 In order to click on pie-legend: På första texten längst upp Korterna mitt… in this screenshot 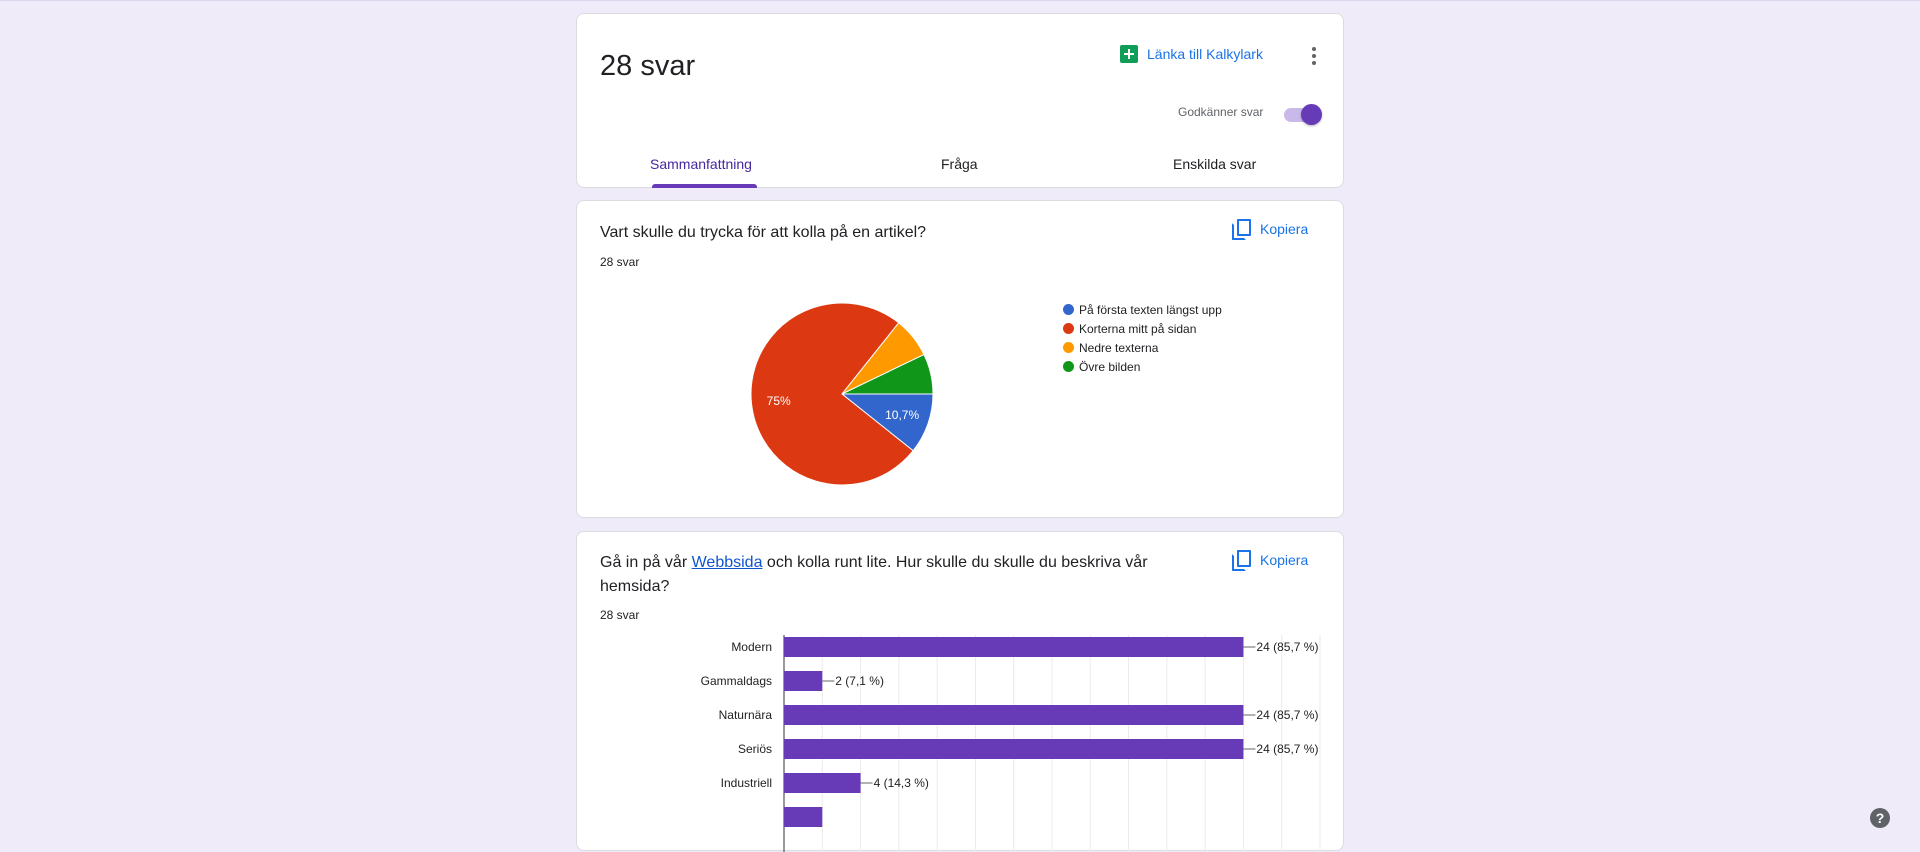, I will do `click(1142, 338)`.